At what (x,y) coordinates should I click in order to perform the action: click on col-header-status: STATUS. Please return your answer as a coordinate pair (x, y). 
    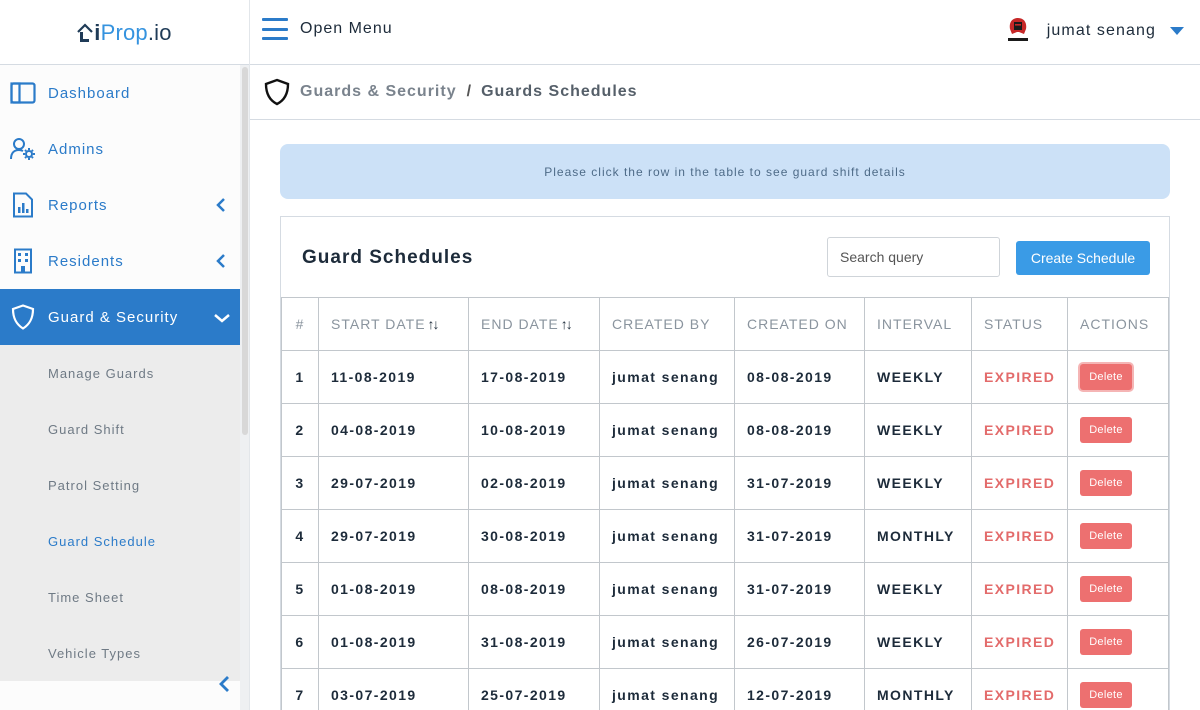
    Looking at the image, I should click on (1019, 324).